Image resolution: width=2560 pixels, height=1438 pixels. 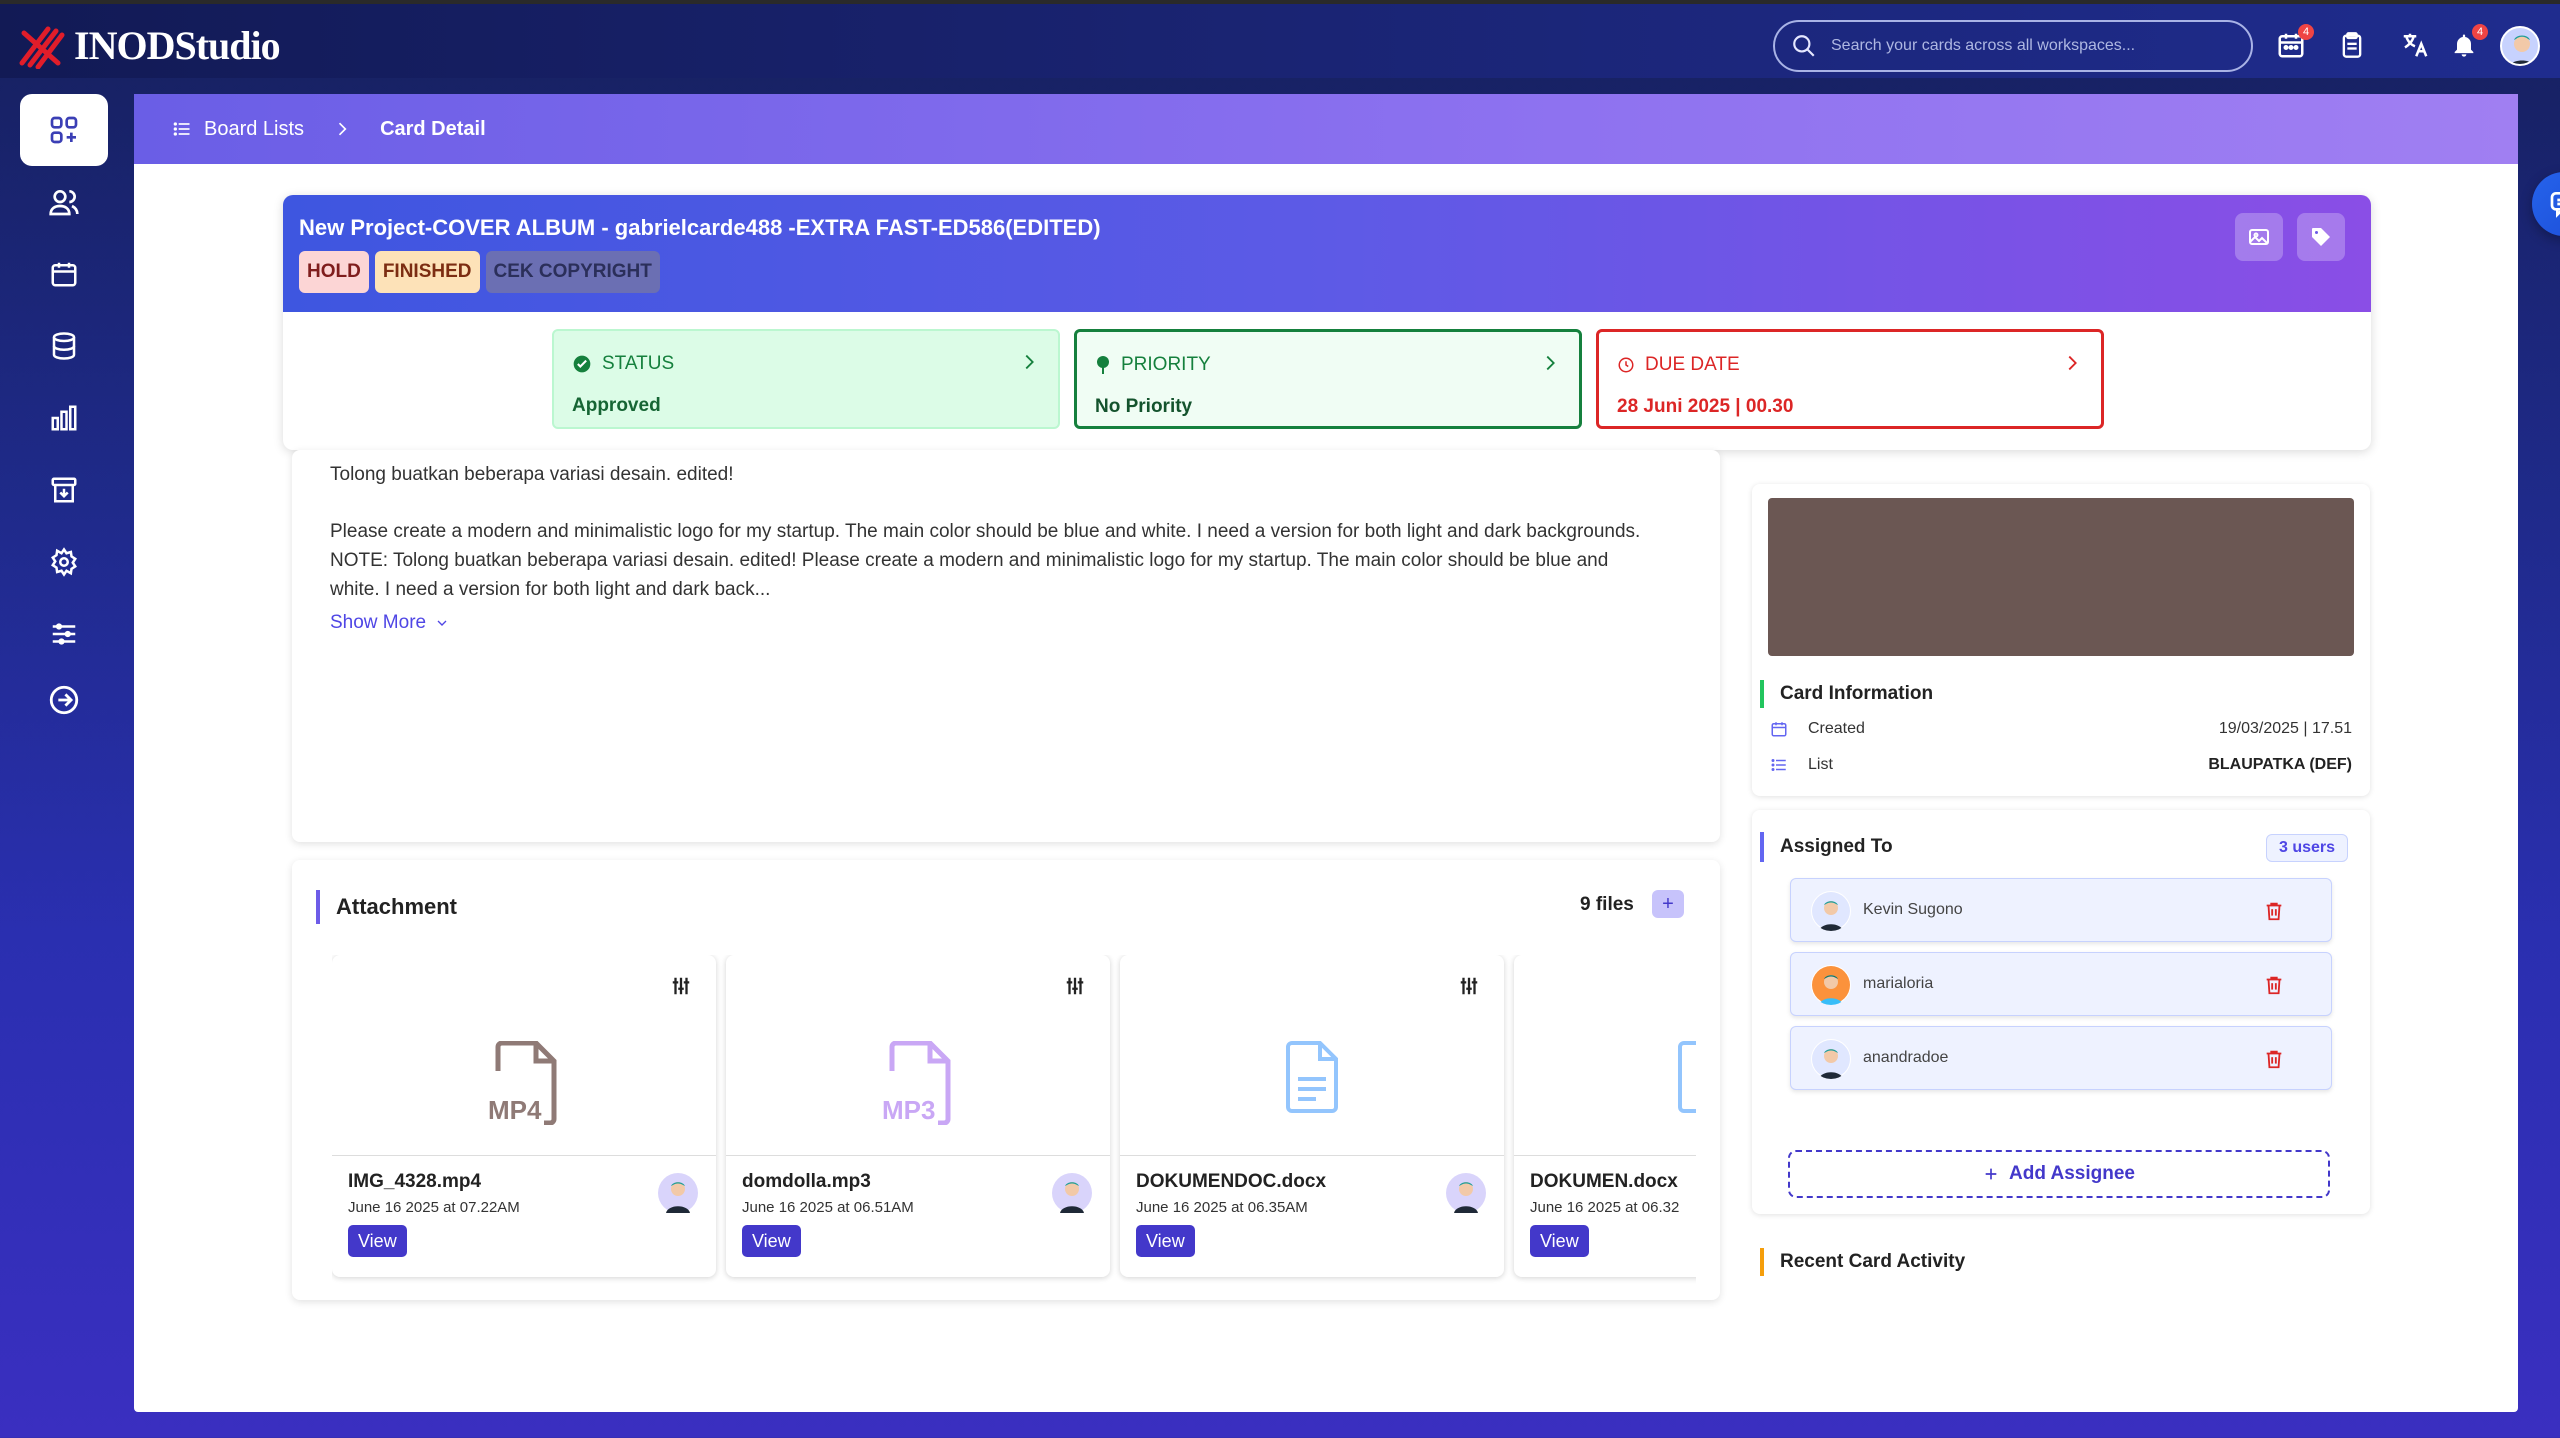 What do you see at coordinates (2295, 43) in the screenshot?
I see `calendar-button: 4` at bounding box center [2295, 43].